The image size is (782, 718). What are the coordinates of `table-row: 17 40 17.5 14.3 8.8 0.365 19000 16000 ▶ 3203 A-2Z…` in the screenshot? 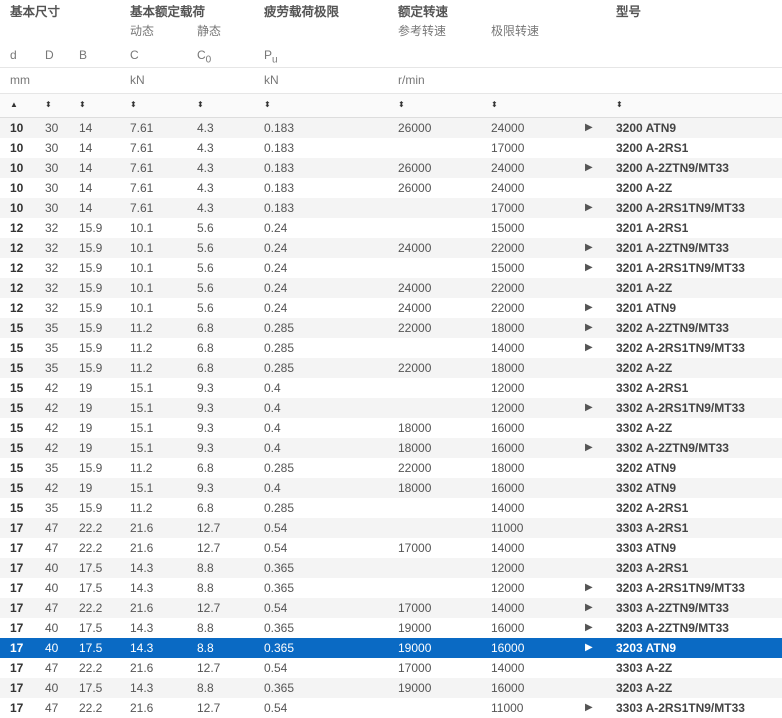 It's located at (391, 628).